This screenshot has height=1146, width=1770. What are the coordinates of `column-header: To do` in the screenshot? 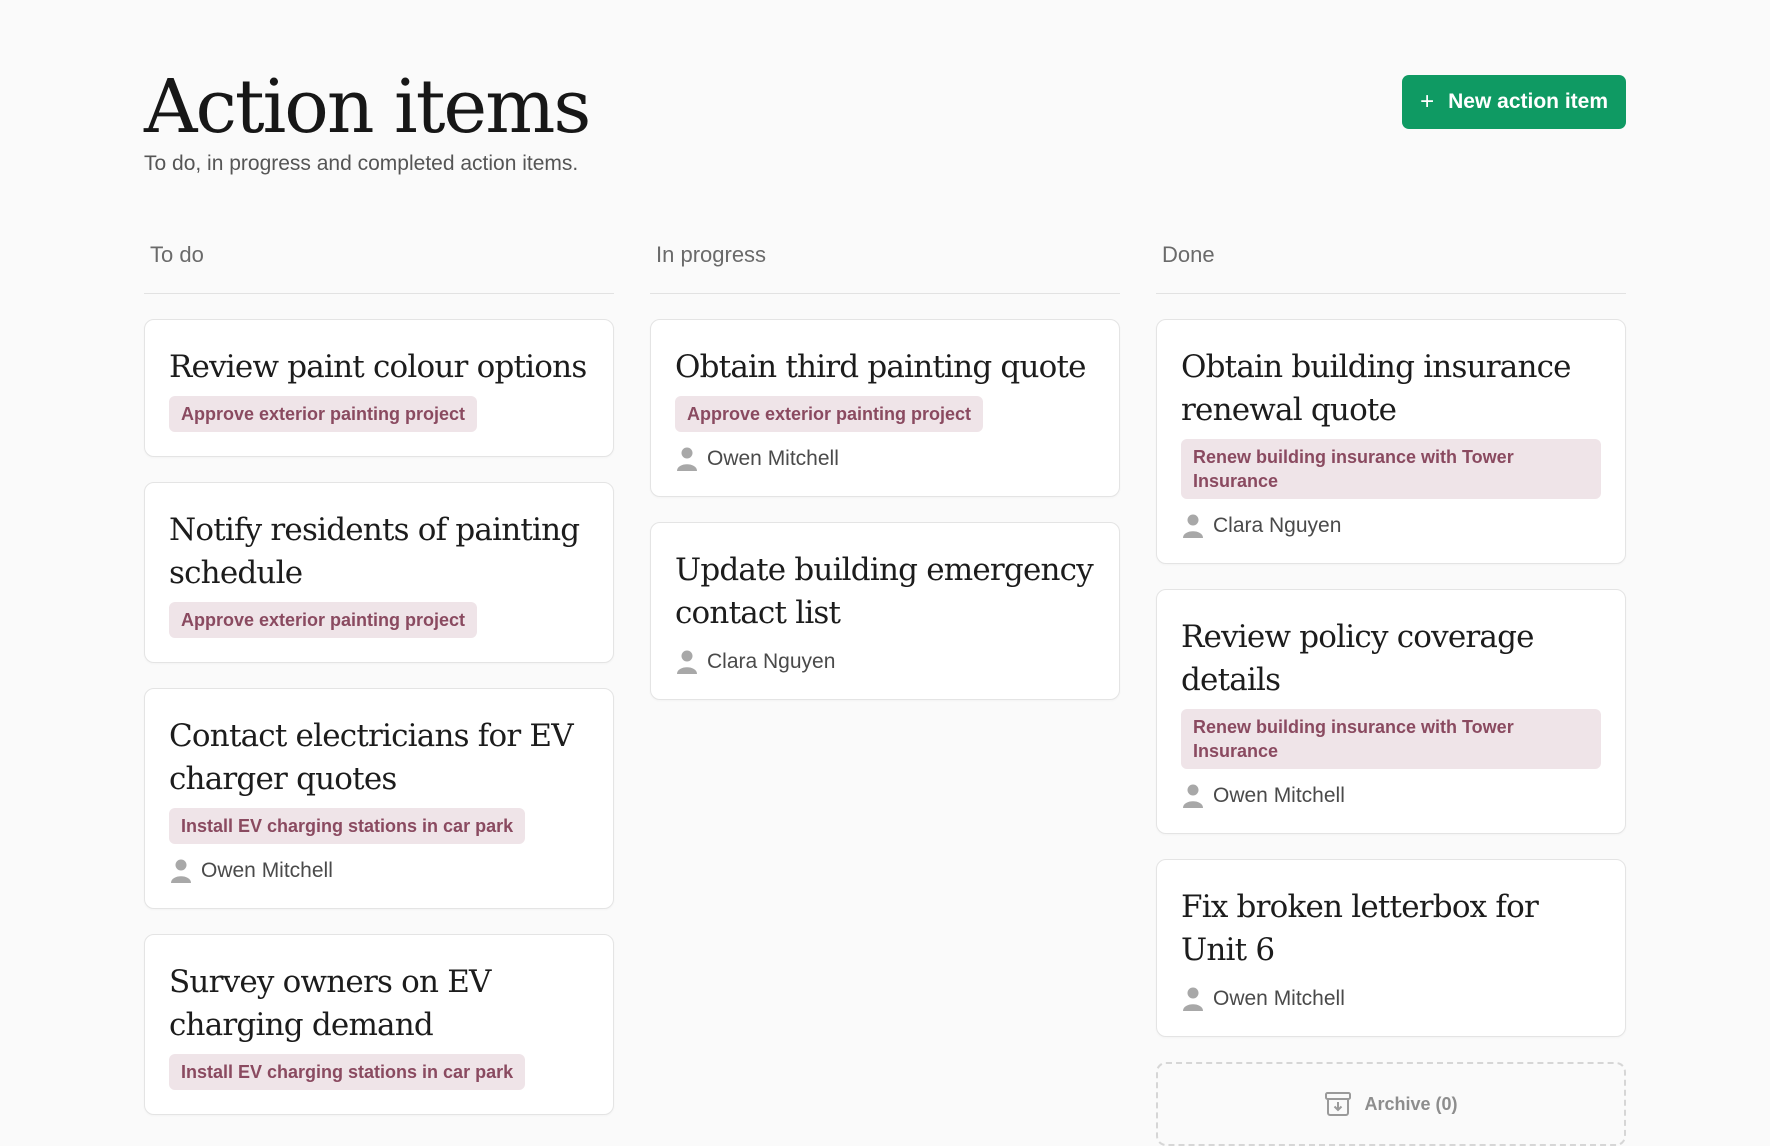 It's located at (379, 263).